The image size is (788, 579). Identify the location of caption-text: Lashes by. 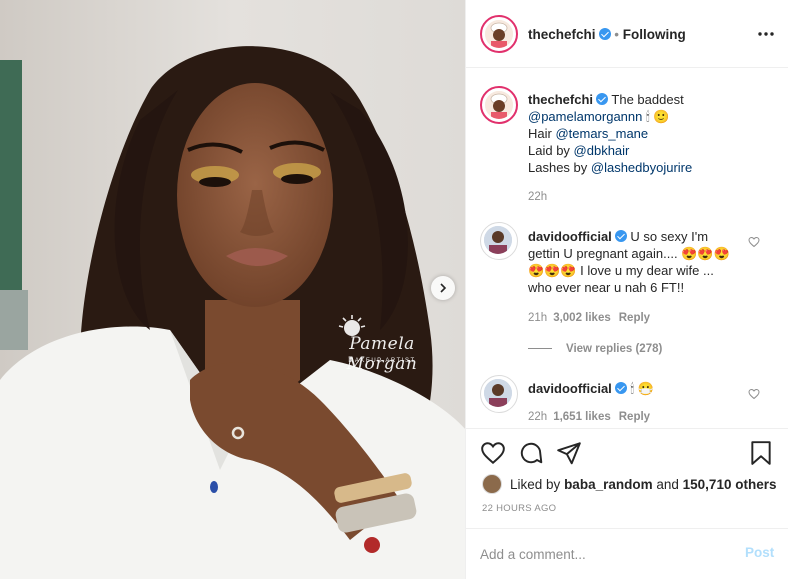
(559, 167).